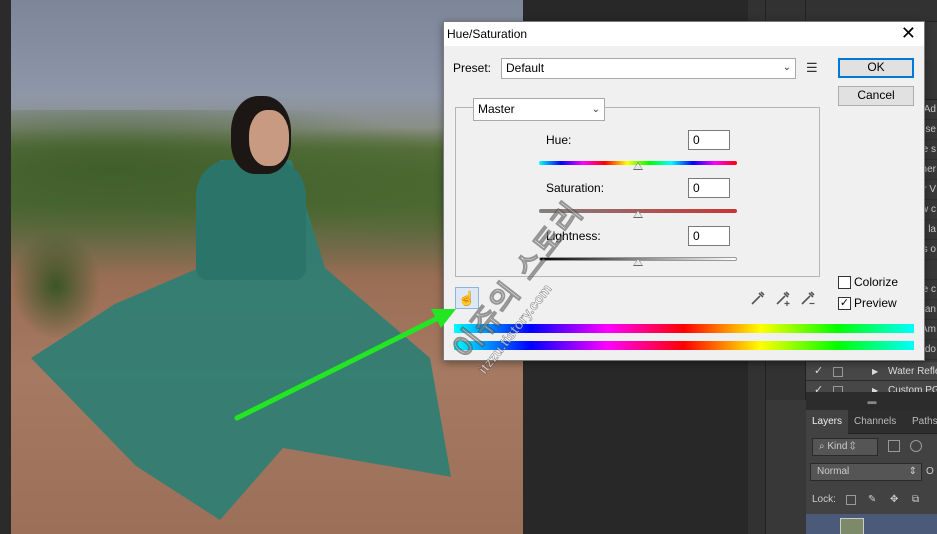 The height and width of the screenshot is (534, 937). I want to click on cancel-button: Cancel, so click(876, 96).